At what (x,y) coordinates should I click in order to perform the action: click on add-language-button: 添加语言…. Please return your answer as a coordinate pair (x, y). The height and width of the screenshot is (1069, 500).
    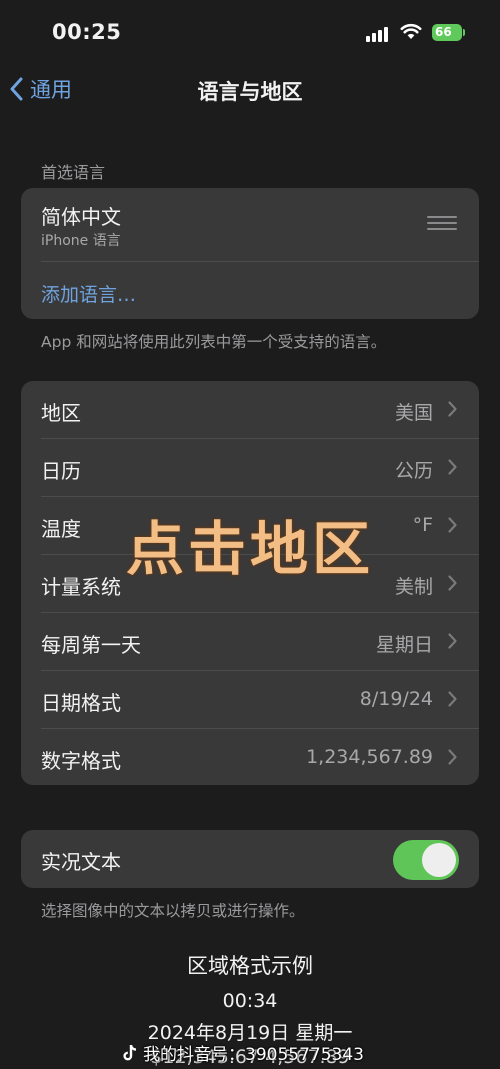
    Looking at the image, I should click on (88, 293).